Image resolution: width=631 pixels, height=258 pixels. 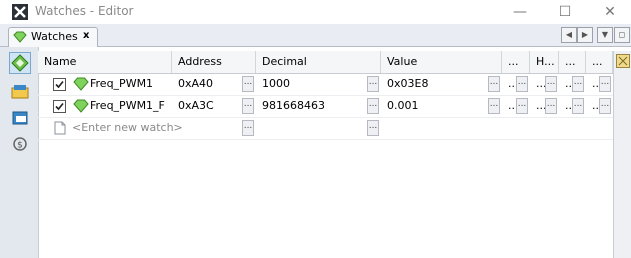 I want to click on folder-view-icon, so click(x=20, y=92).